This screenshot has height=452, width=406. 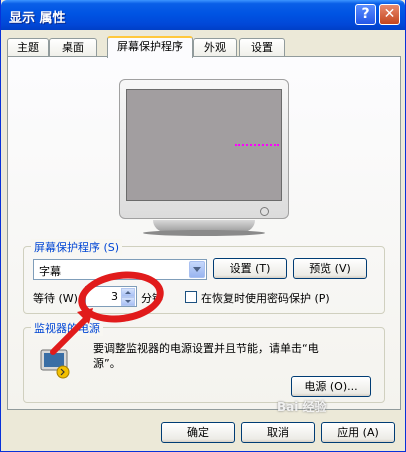 What do you see at coordinates (204, 145) in the screenshot?
I see `preview-screen` at bounding box center [204, 145].